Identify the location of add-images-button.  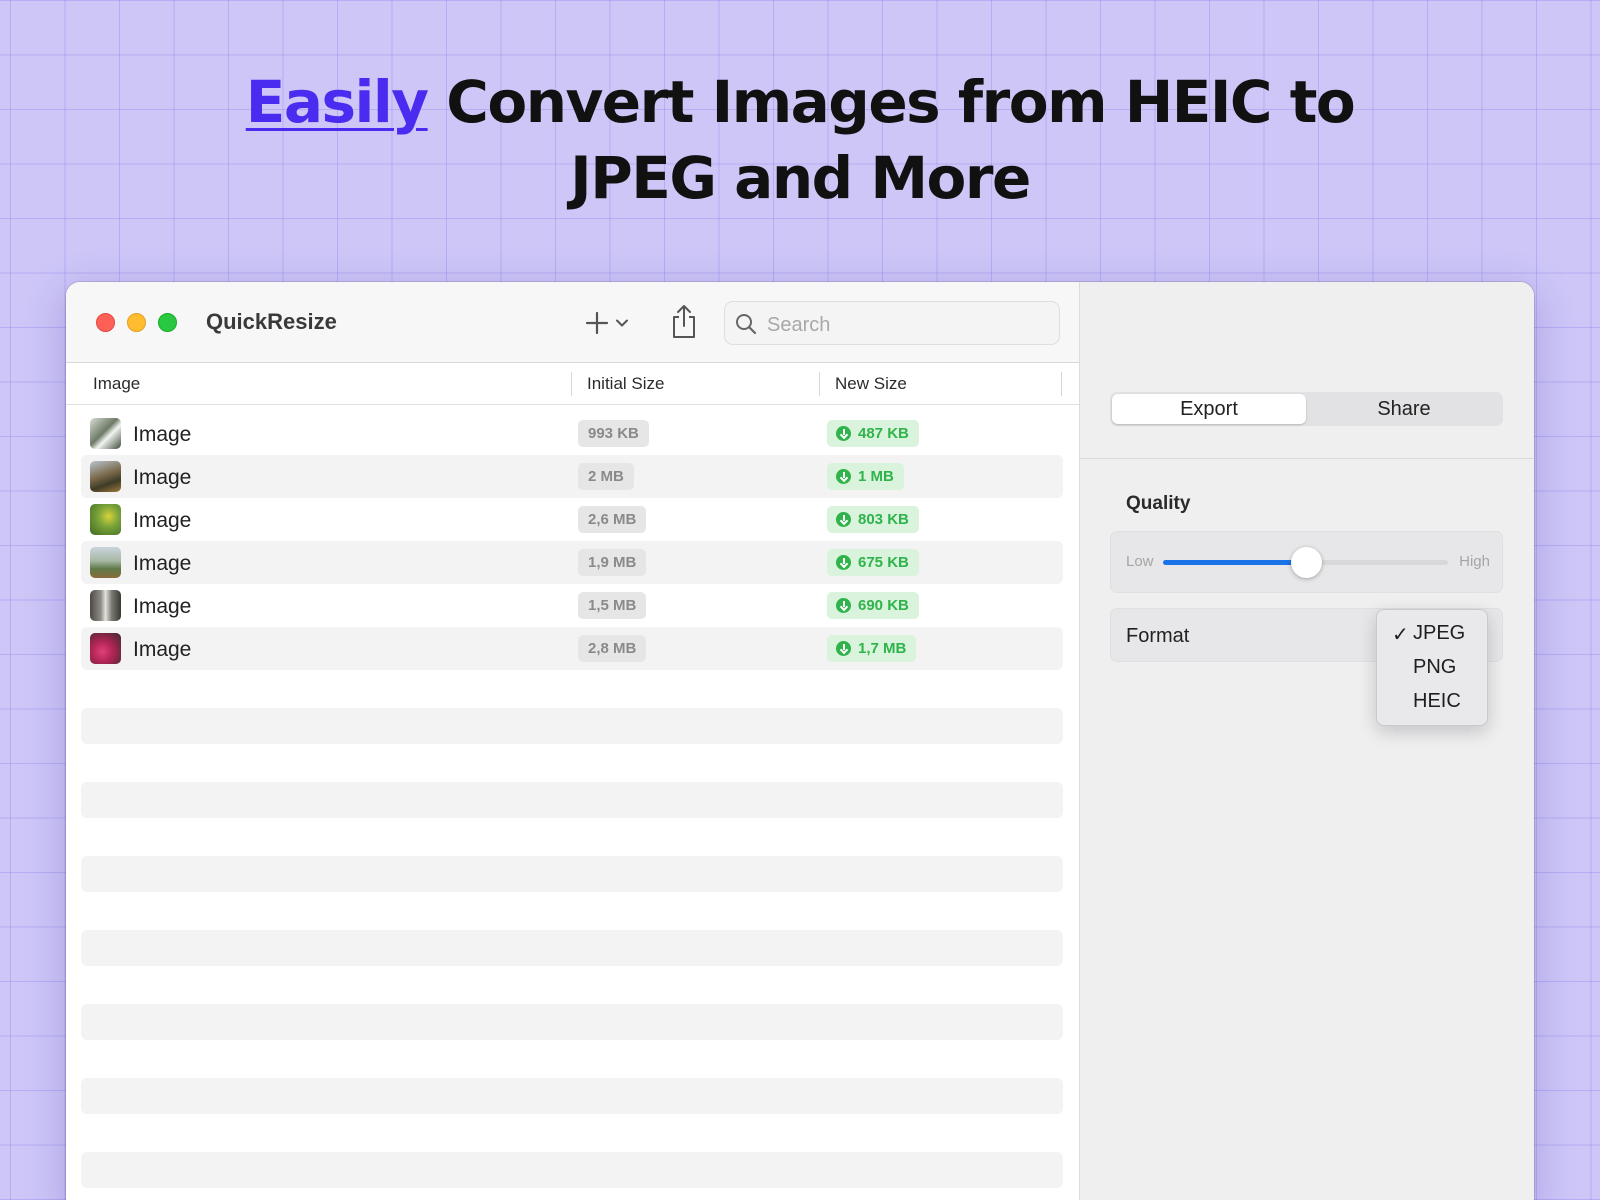
(613, 323).